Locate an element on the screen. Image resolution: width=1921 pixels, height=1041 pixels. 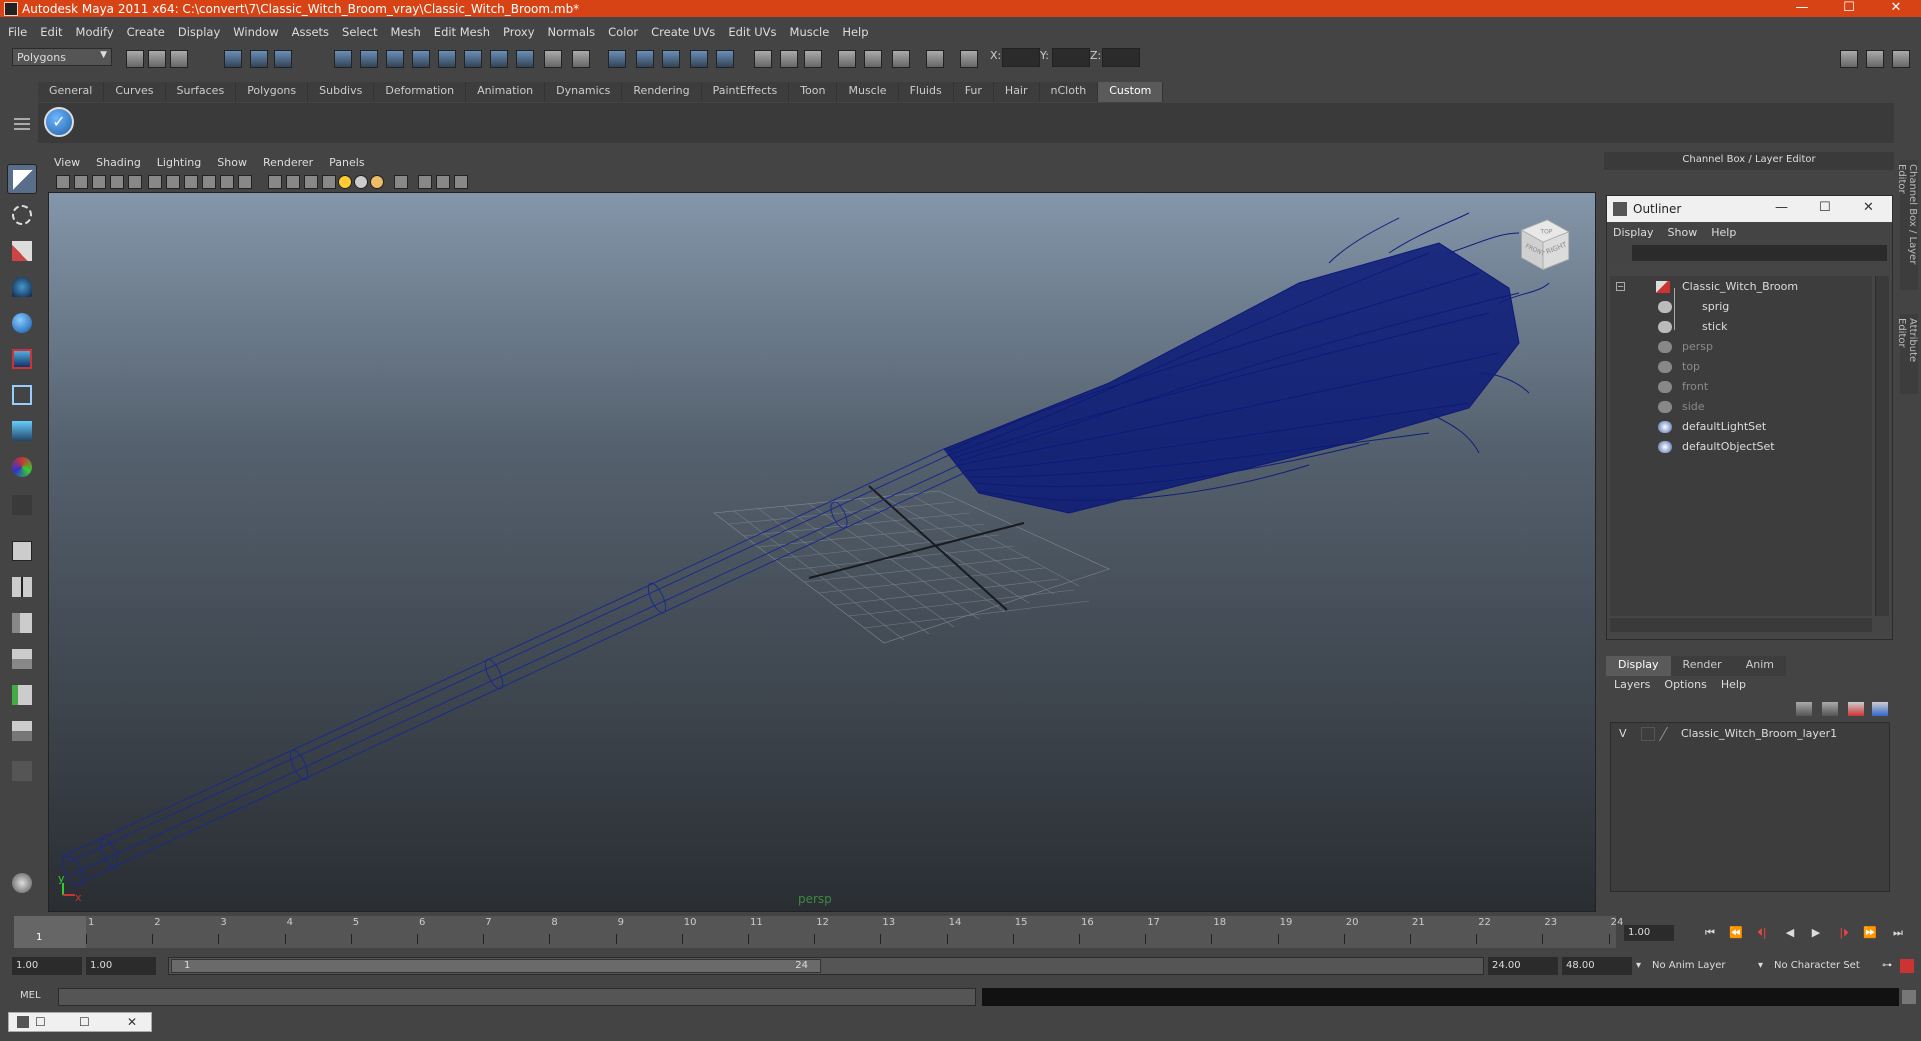
select-by-hierarchy-icon is located at coordinates (233, 59).